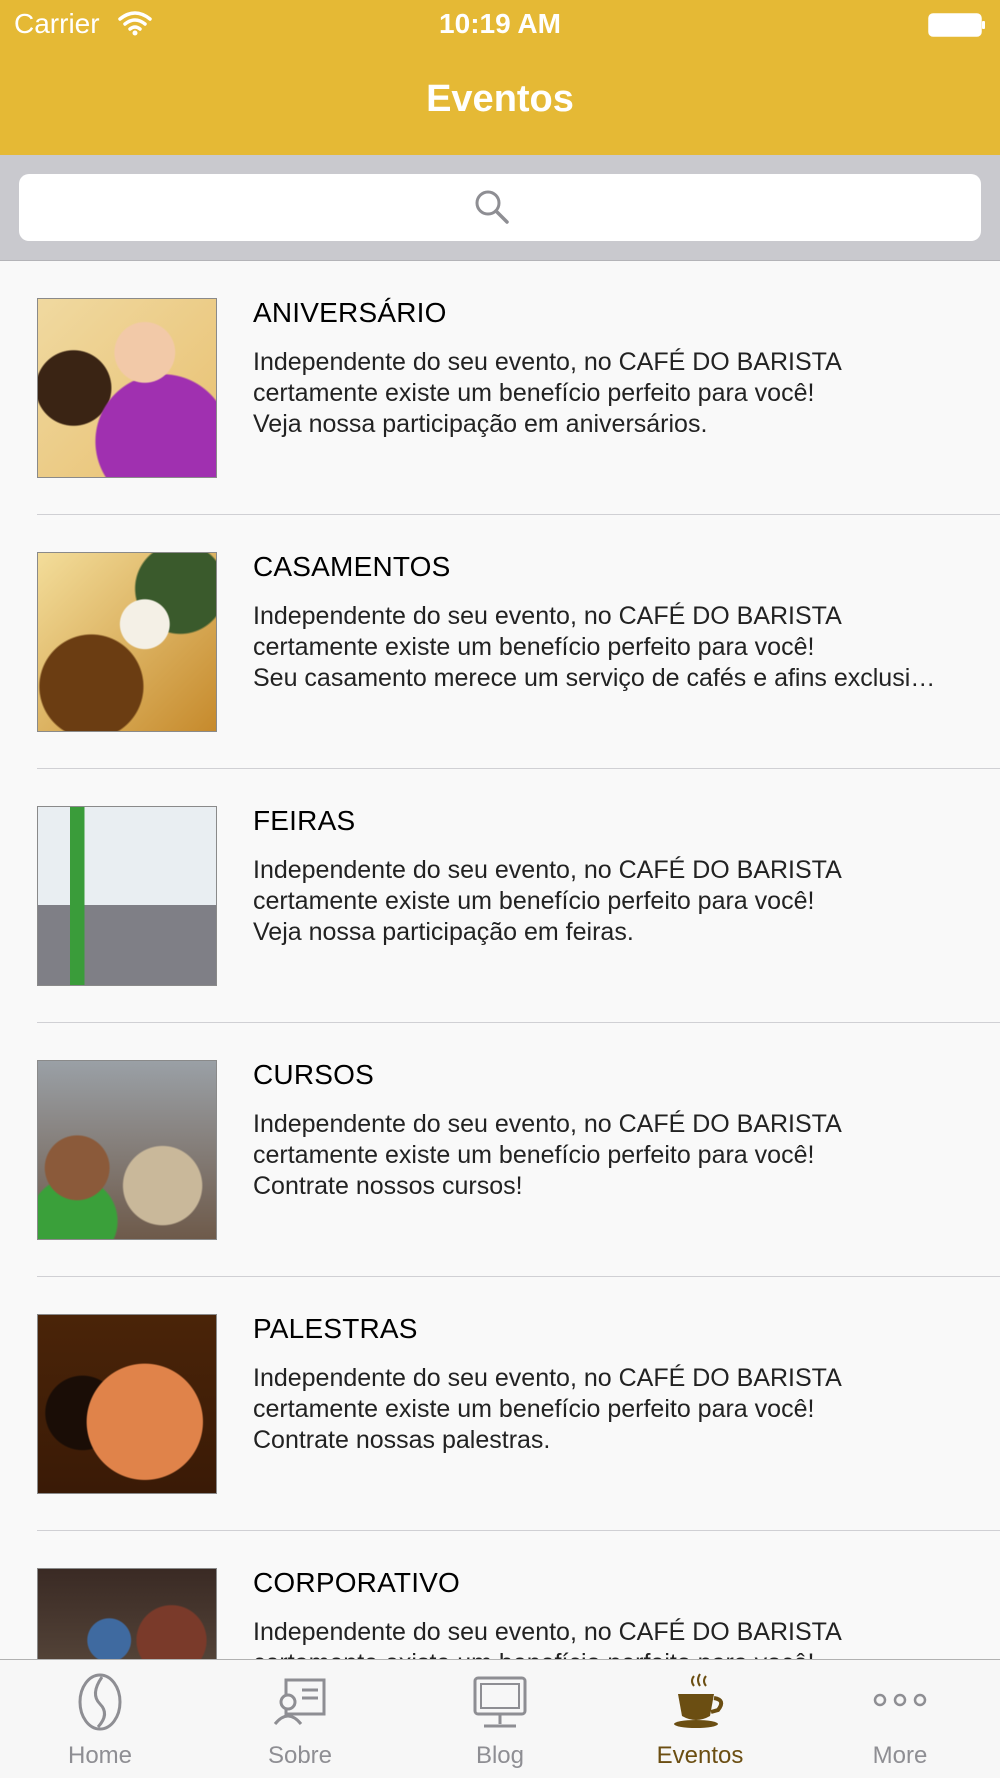  What do you see at coordinates (100, 1702) in the screenshot?
I see `coffee-bean-icon` at bounding box center [100, 1702].